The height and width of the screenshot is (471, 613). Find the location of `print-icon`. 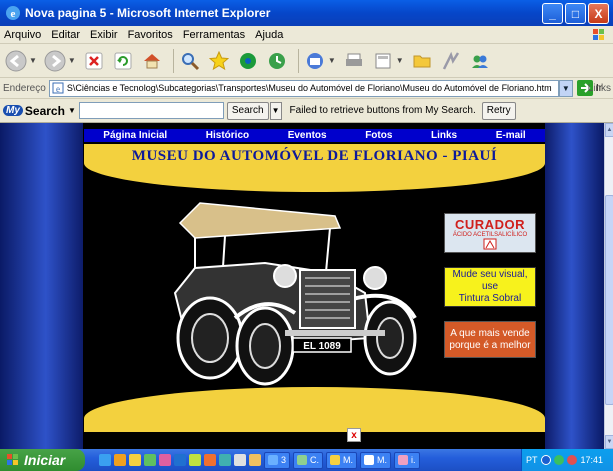

print-icon is located at coordinates (354, 61).